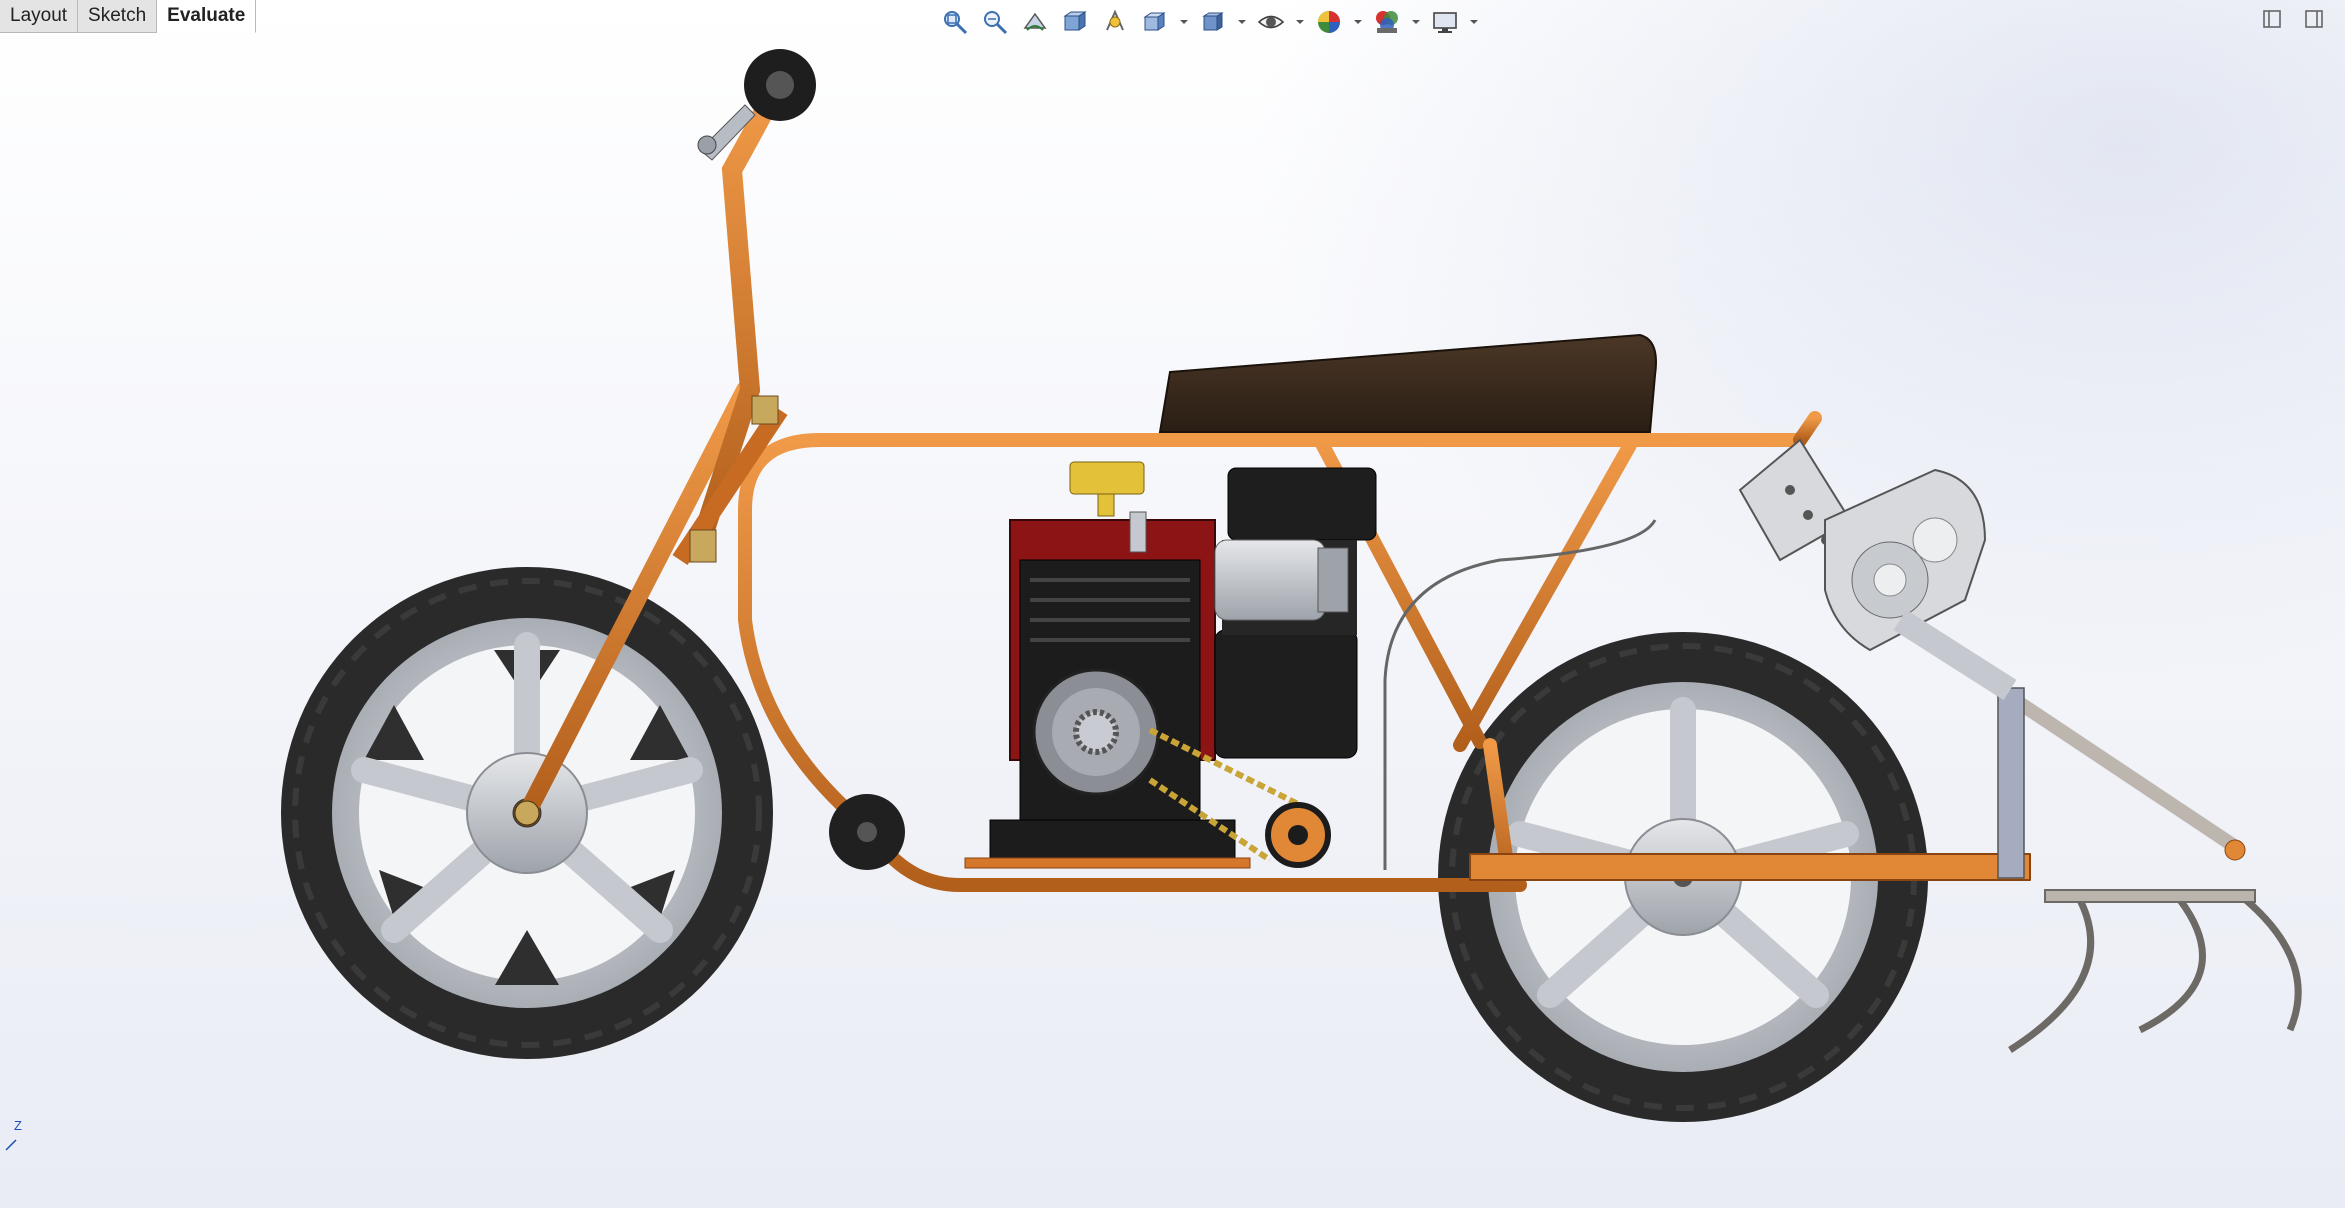 The image size is (2345, 1208). I want to click on zoom-to-fit-icon, so click(955, 22).